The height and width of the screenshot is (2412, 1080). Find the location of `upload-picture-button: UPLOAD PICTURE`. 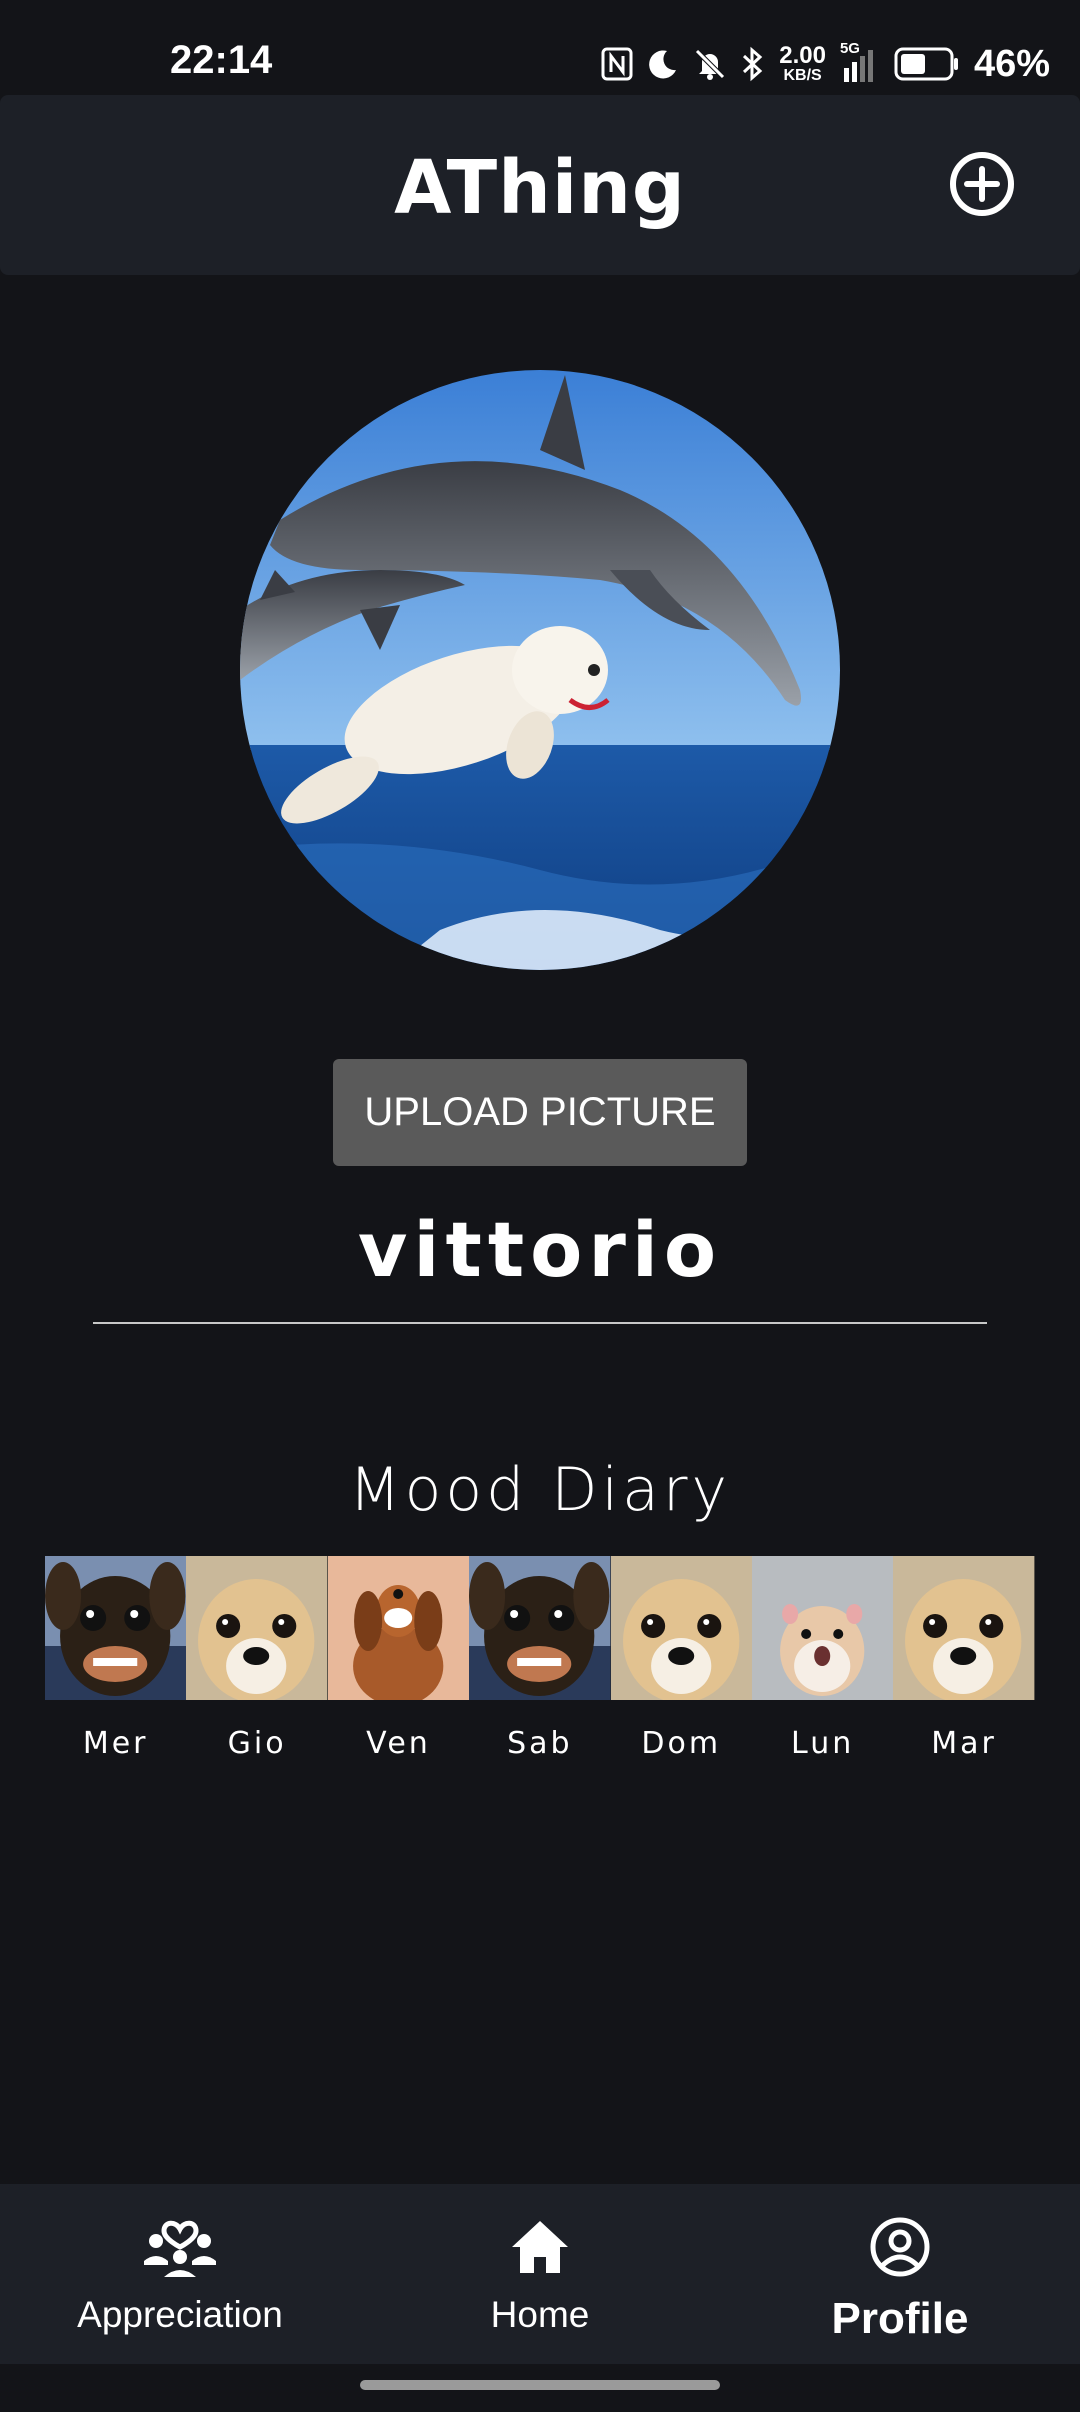

upload-picture-button: UPLOAD PICTURE is located at coordinates (540, 1112).